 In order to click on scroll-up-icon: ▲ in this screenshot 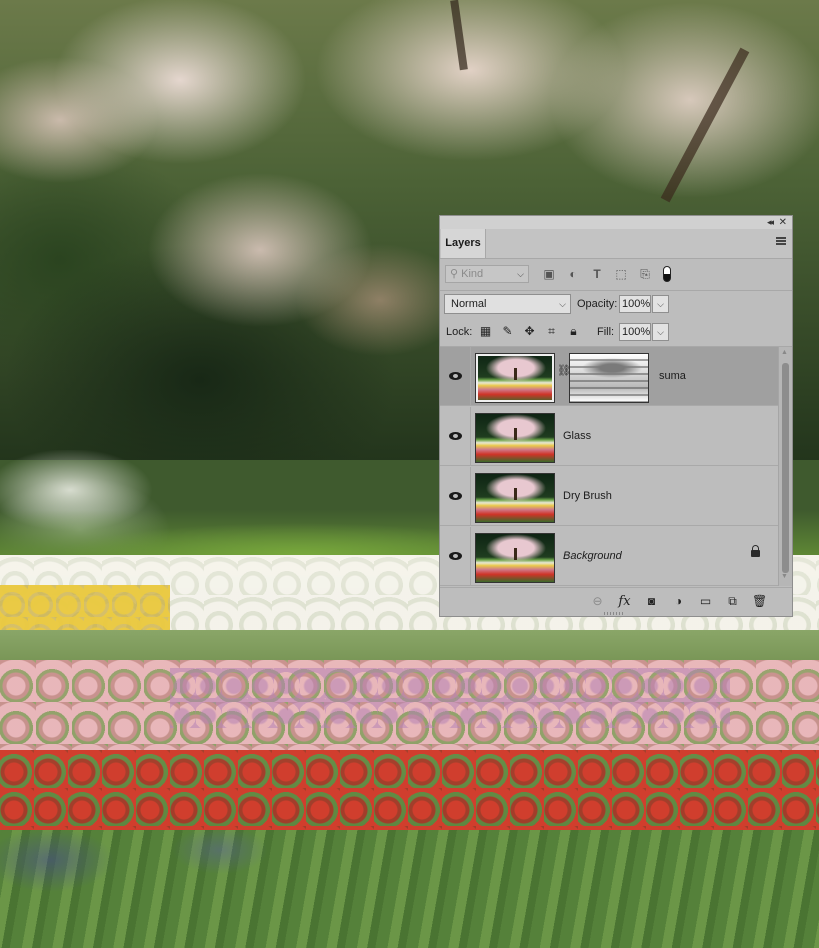, I will do `click(784, 352)`.